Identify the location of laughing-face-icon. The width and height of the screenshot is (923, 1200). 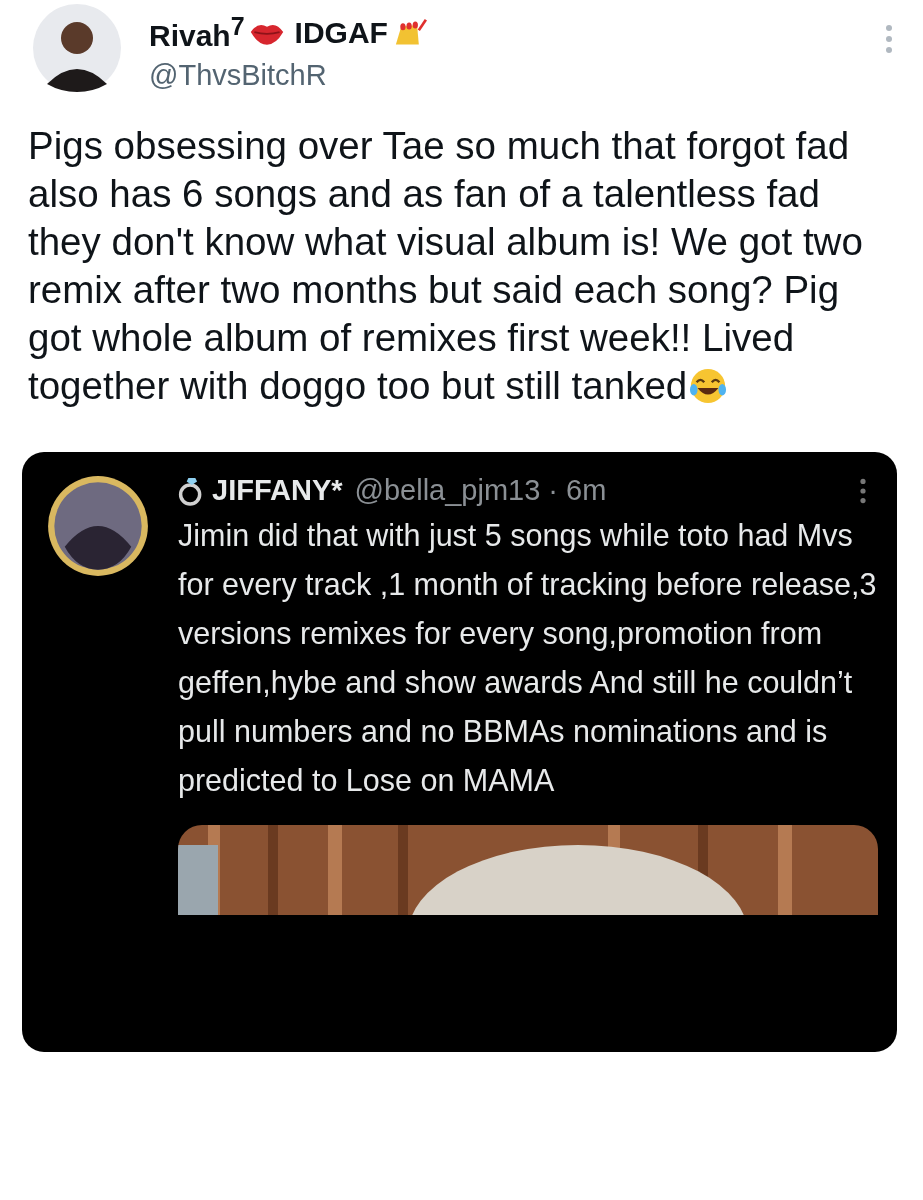
(708, 386).